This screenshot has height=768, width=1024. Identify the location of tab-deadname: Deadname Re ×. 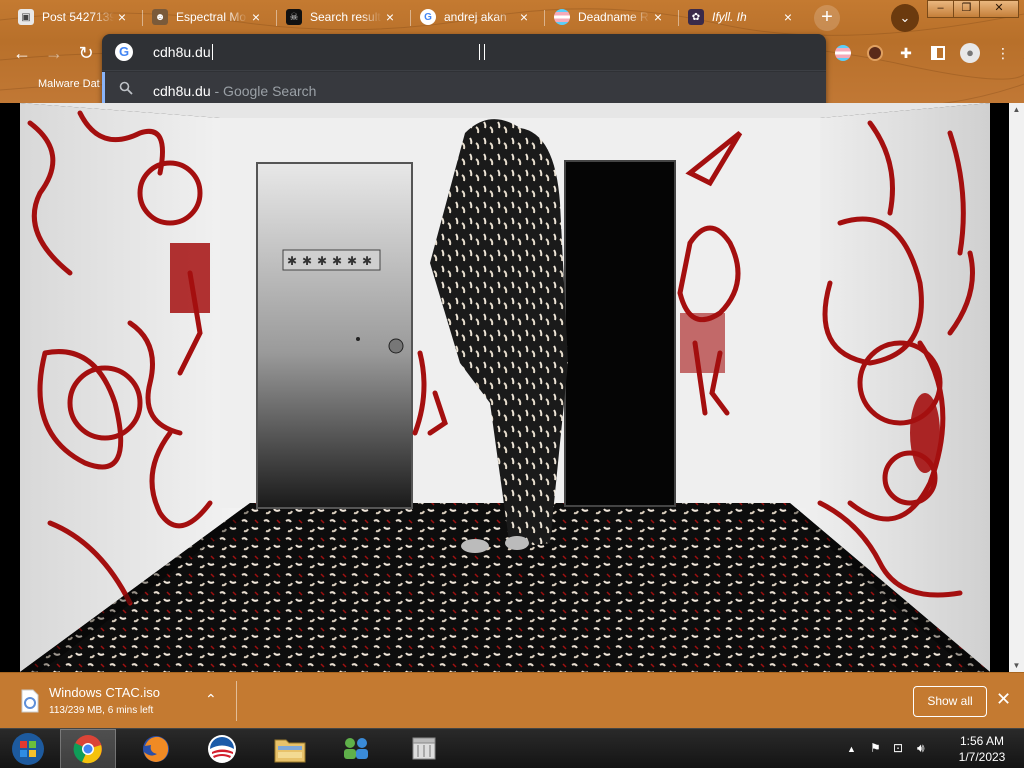
(610, 17).